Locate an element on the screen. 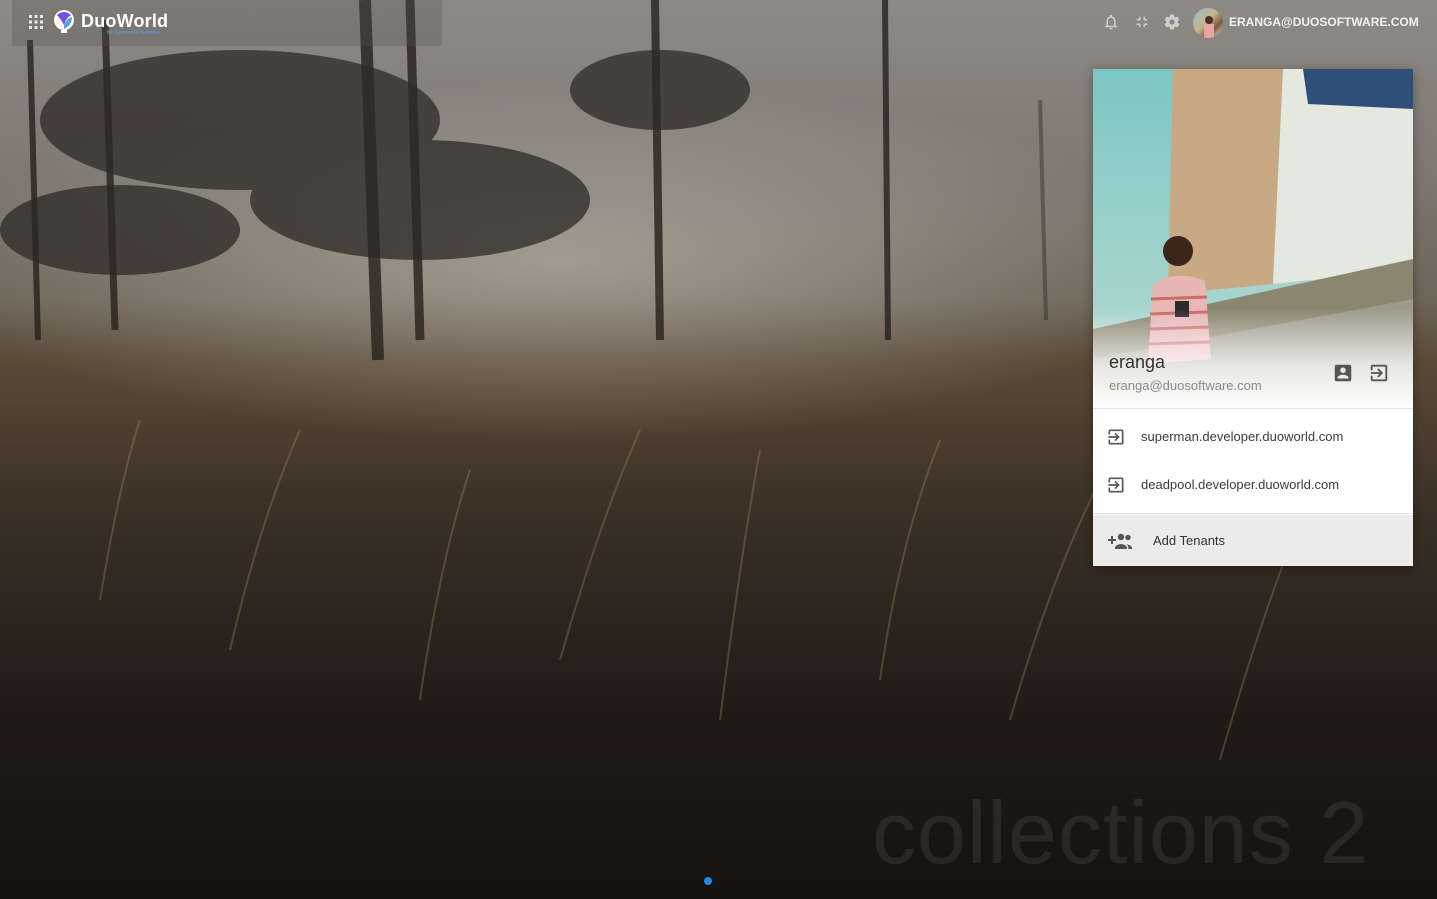  brand-tagline: for Connected Business is located at coordinates (134, 33).